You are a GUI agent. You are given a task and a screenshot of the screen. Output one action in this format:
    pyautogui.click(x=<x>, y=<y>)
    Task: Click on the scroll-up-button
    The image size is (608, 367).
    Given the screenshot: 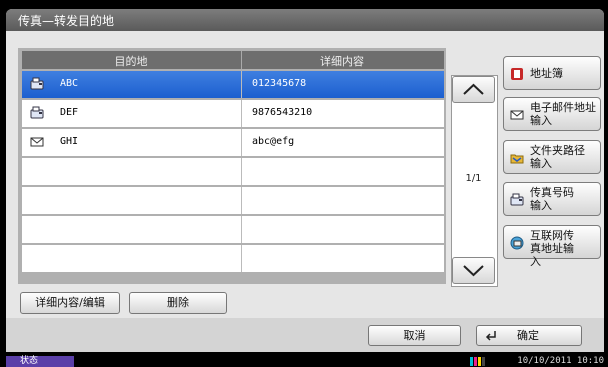 What is the action you would take?
    pyautogui.click(x=473, y=89)
    